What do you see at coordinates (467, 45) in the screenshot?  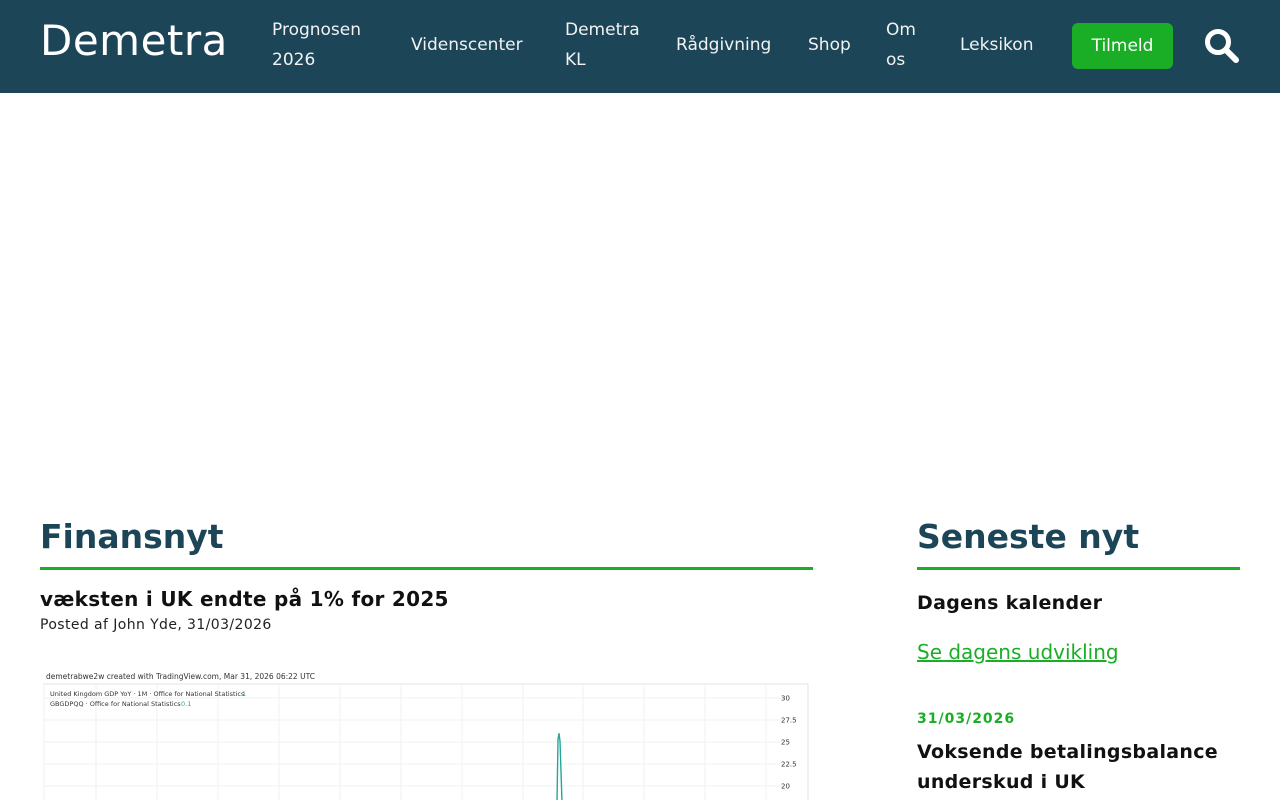 I see `nav-videnscenter: Videnscenter` at bounding box center [467, 45].